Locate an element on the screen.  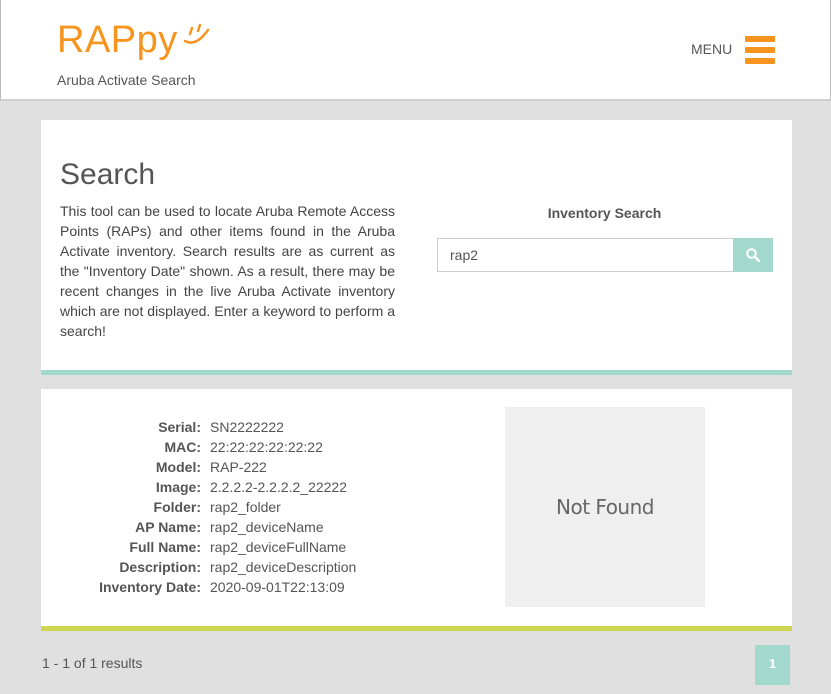
result-field-row: Inventory Date: 2020-09-01T22:13:09 is located at coordinates (251, 587).